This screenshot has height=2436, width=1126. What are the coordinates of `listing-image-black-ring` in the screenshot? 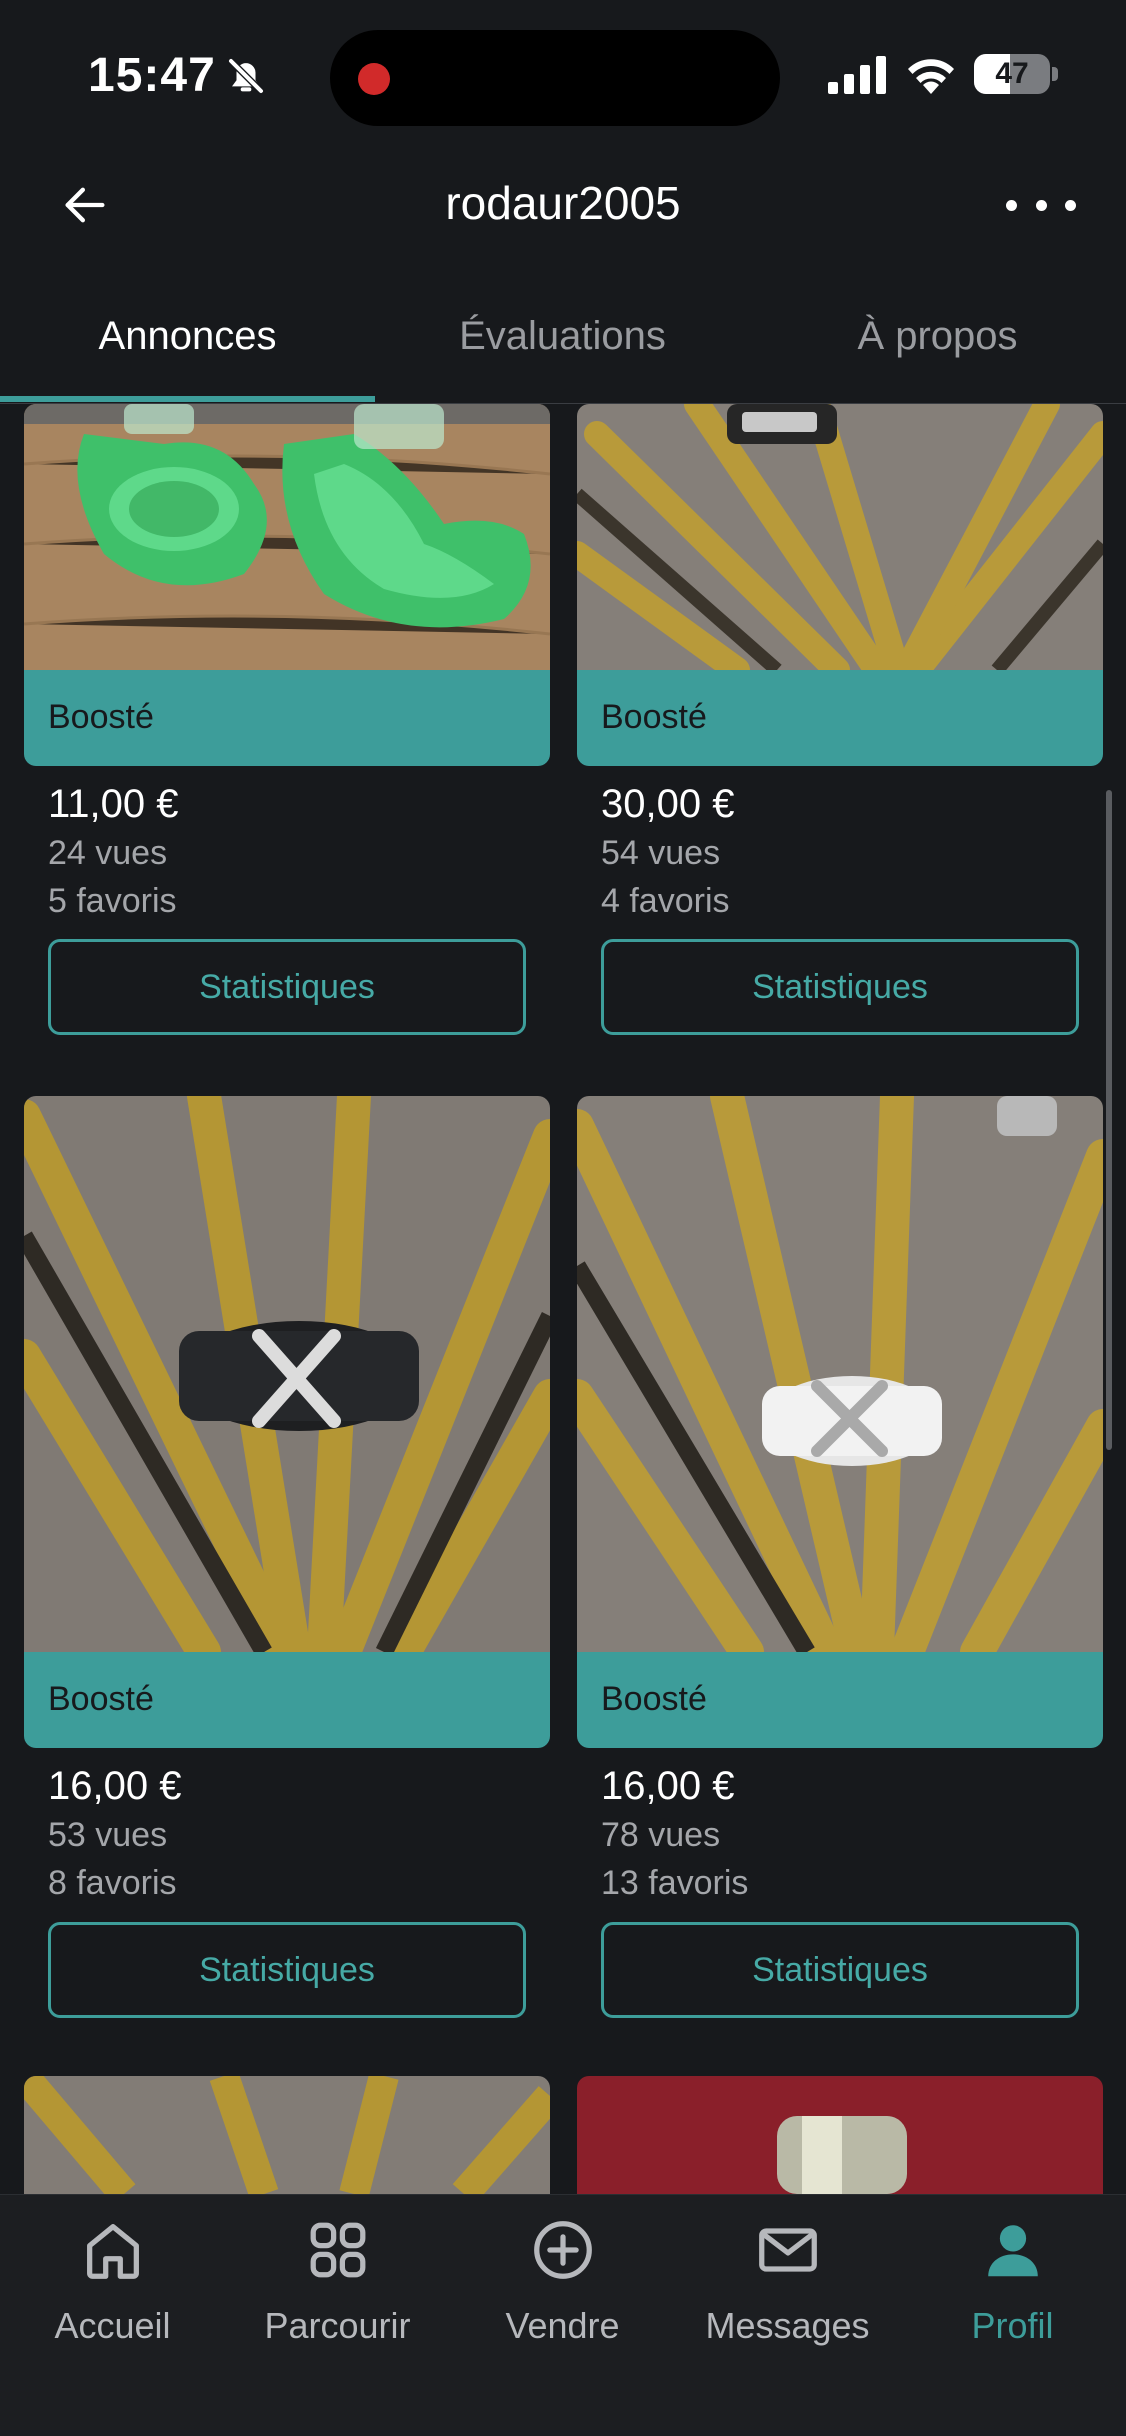 It's located at (287, 1374).